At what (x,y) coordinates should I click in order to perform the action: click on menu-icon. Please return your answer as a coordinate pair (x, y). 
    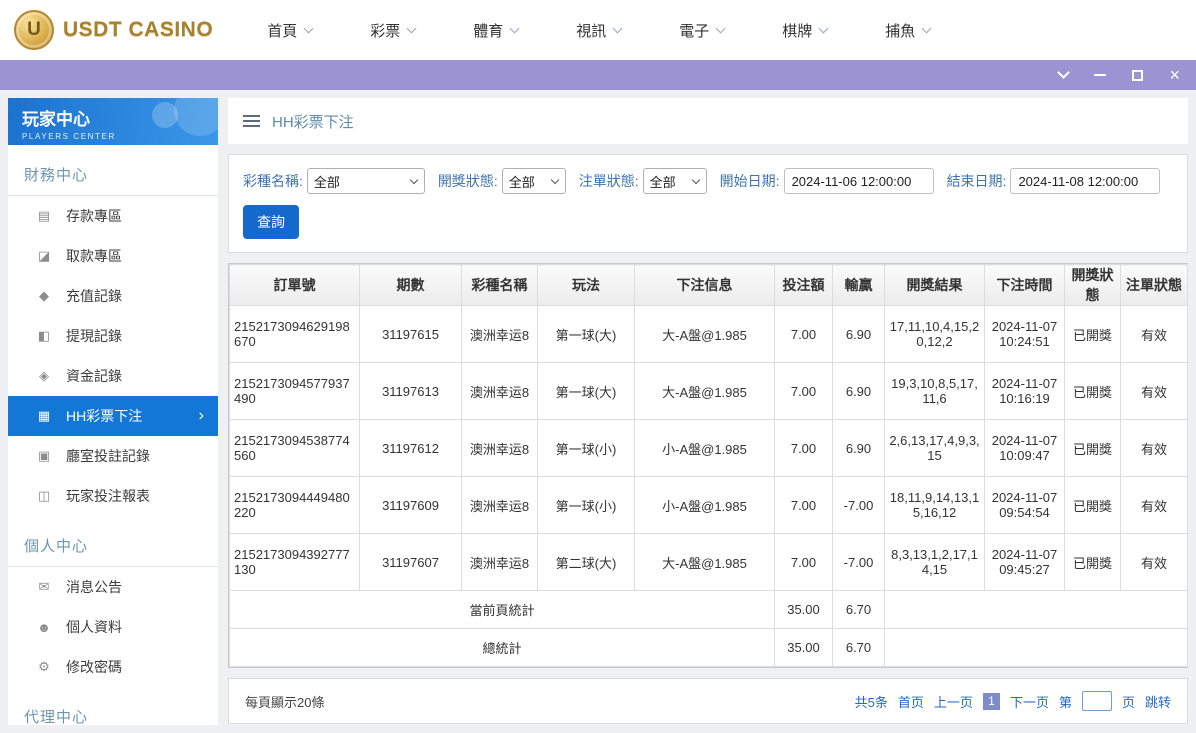
    Looking at the image, I should click on (251, 121).